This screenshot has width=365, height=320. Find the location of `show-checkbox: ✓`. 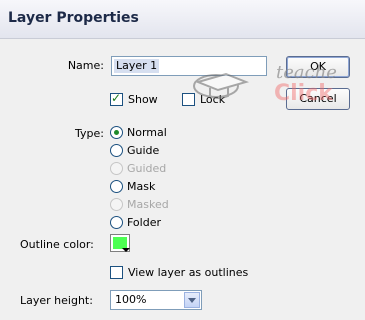

show-checkbox: ✓ is located at coordinates (116, 98).